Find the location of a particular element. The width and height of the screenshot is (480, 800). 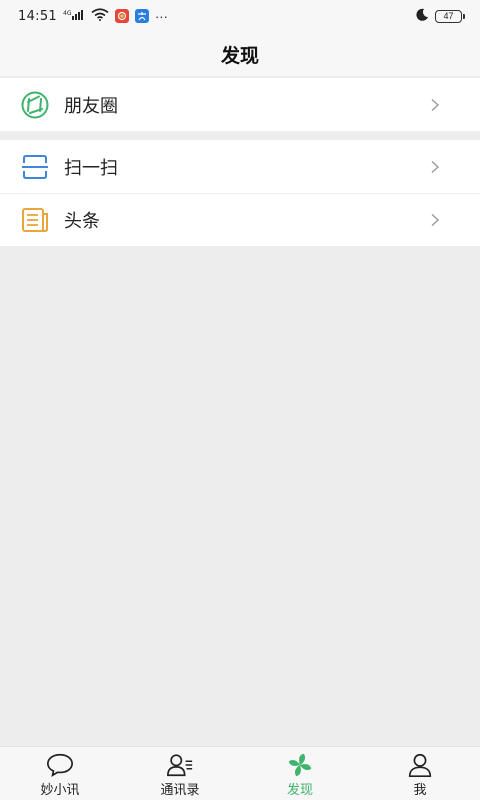

tab-label: 发现 is located at coordinates (299, 789).